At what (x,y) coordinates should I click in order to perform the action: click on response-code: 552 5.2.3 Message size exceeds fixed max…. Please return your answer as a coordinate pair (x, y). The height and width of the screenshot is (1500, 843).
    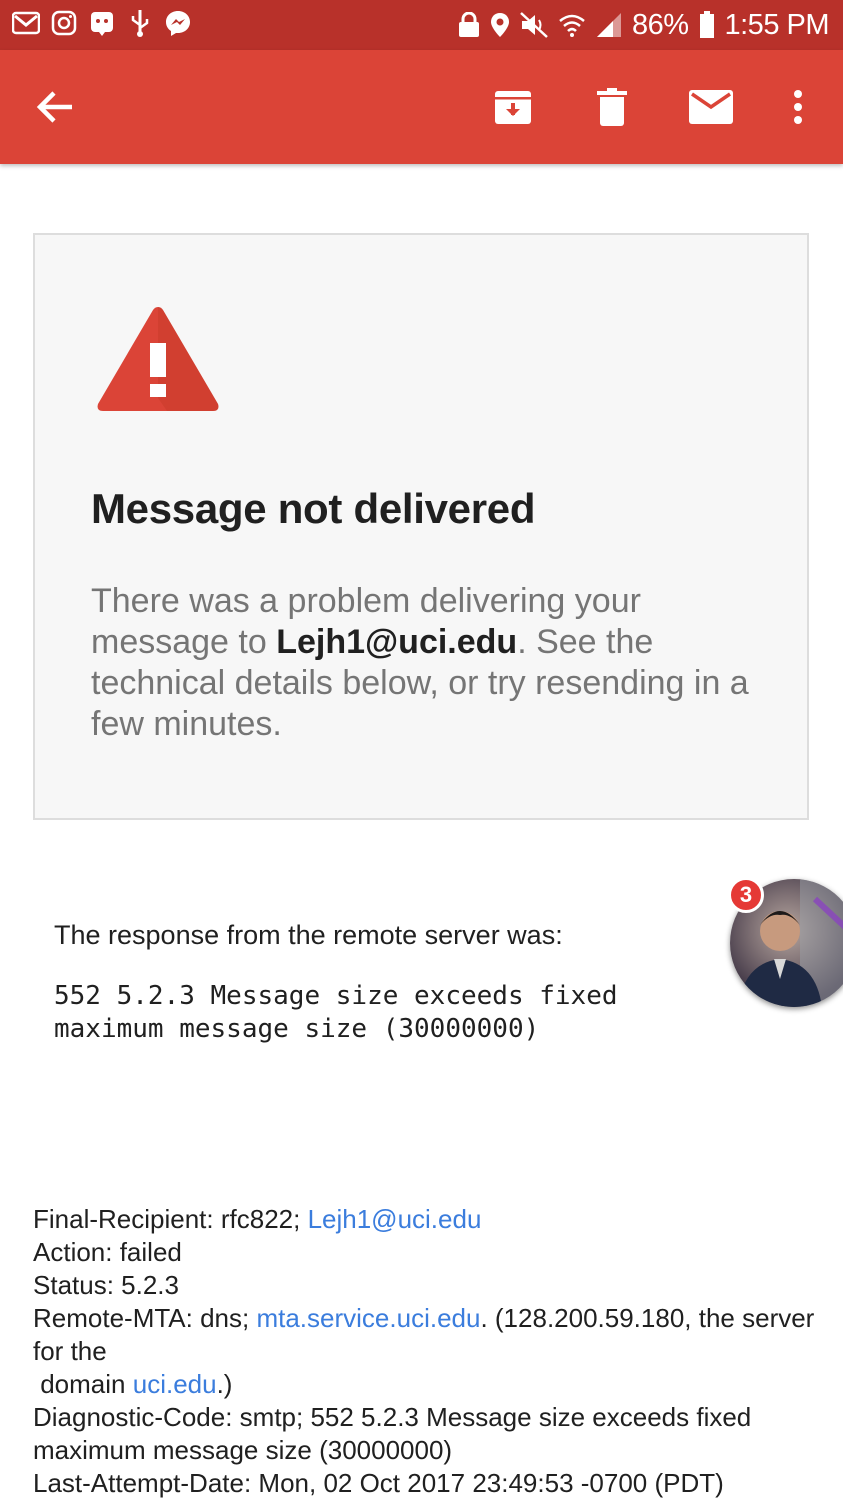
    Looking at the image, I should click on (344, 1012).